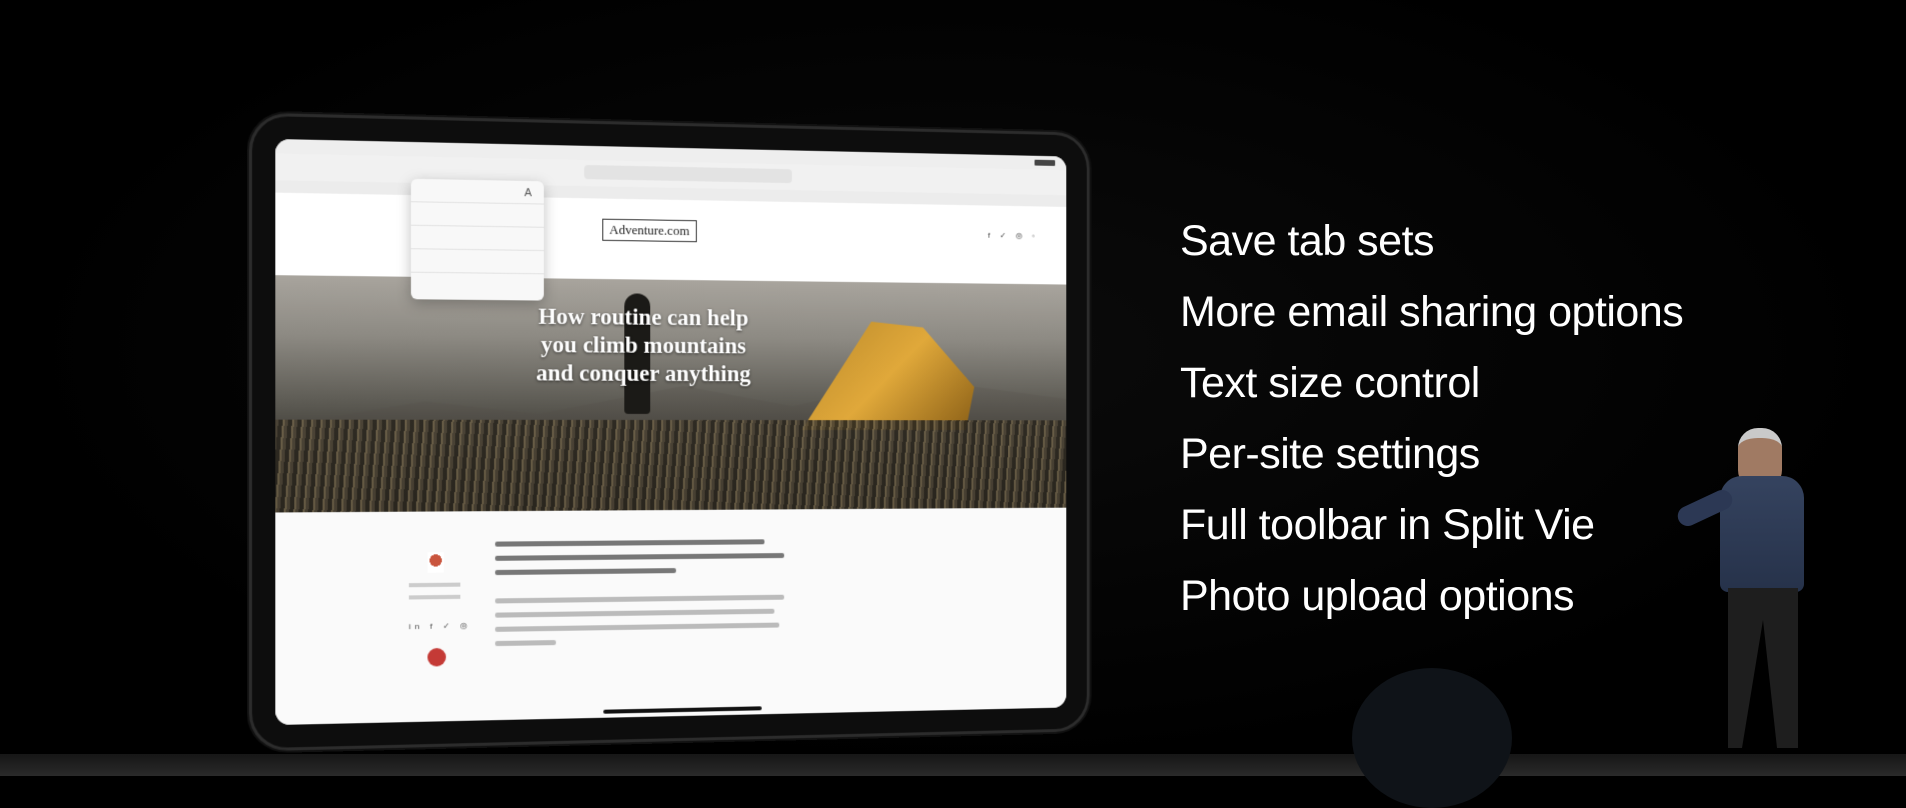 The height and width of the screenshot is (808, 1906). What do you see at coordinates (1763, 668) in the screenshot?
I see `presenter-legs` at bounding box center [1763, 668].